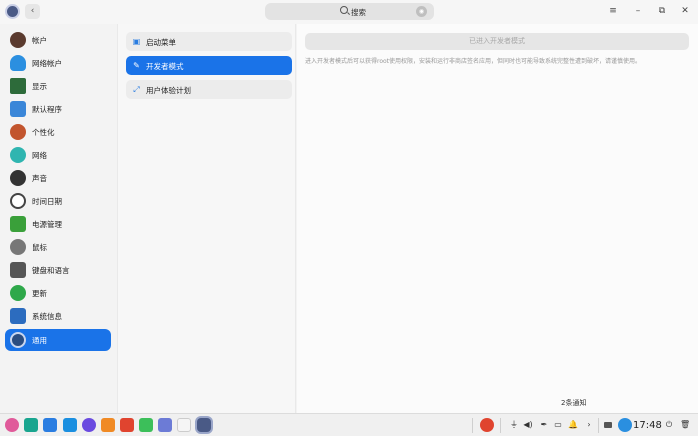  I want to click on app-store-icon, so click(70, 425).